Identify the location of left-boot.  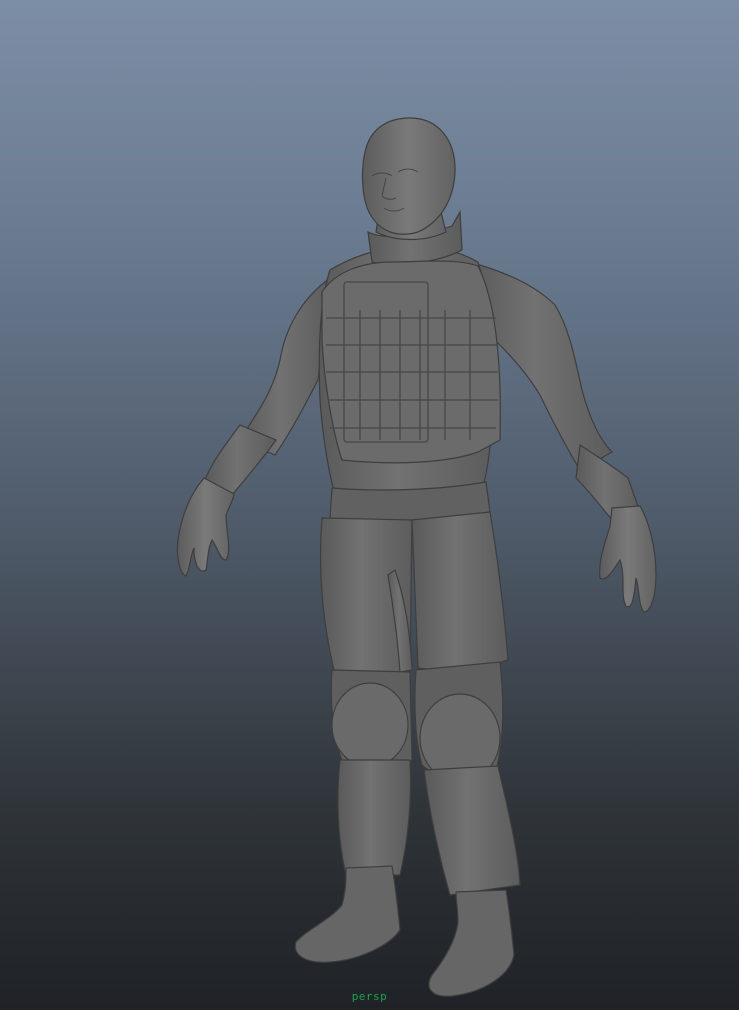
(347, 914).